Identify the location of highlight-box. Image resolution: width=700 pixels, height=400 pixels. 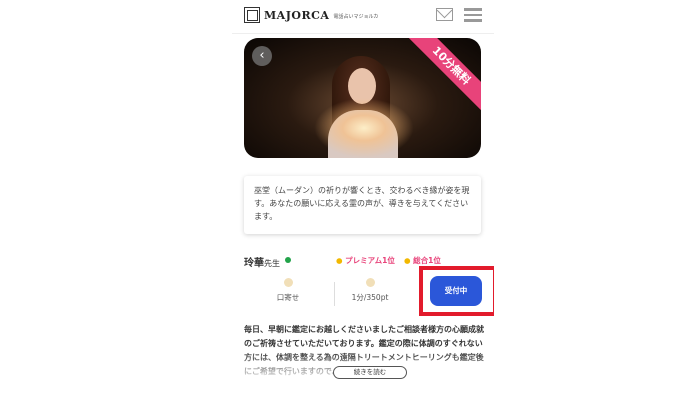
(456, 291).